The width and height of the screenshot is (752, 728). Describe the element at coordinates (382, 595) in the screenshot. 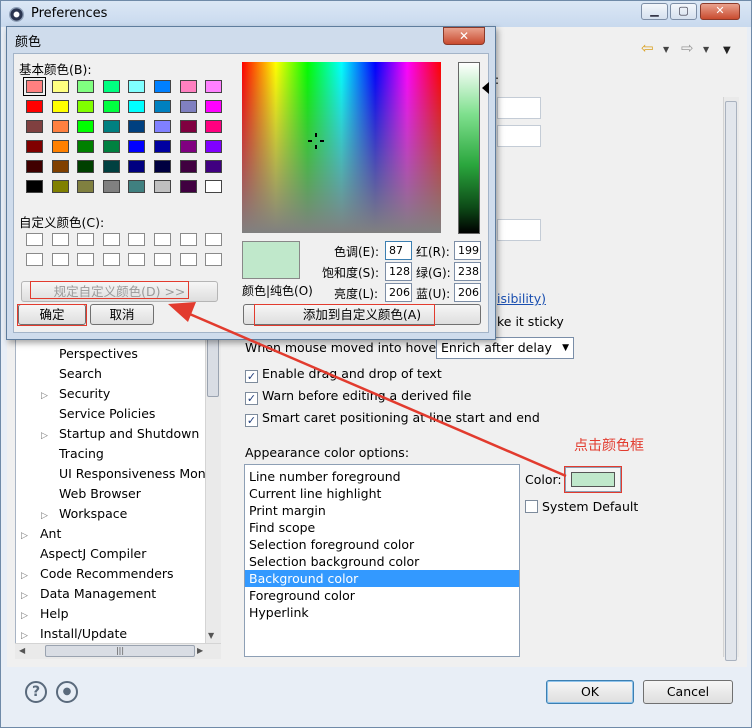

I see `color-option-item: Foreground color` at that location.